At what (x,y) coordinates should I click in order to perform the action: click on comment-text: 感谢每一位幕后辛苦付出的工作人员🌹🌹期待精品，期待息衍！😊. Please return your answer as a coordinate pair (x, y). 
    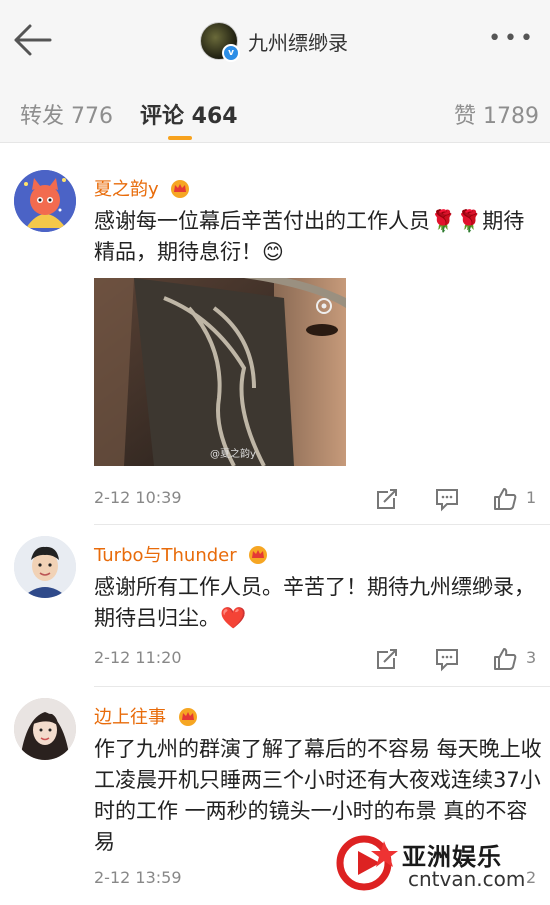
    Looking at the image, I should click on (309, 236).